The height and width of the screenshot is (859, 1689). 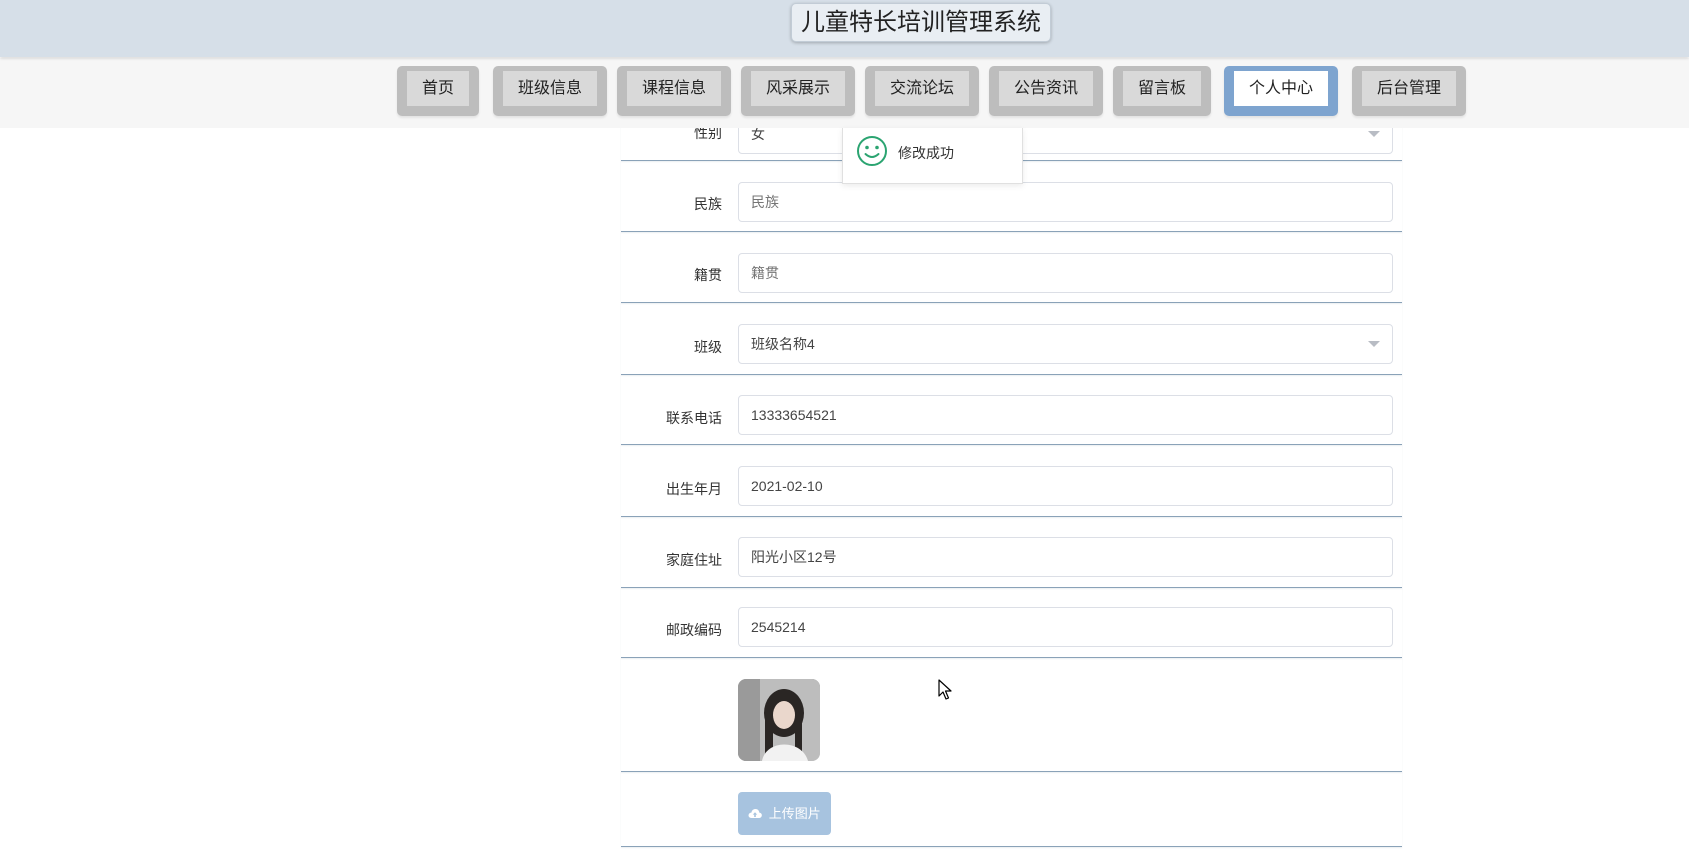 I want to click on native-place-label: 籍贯, so click(x=708, y=275).